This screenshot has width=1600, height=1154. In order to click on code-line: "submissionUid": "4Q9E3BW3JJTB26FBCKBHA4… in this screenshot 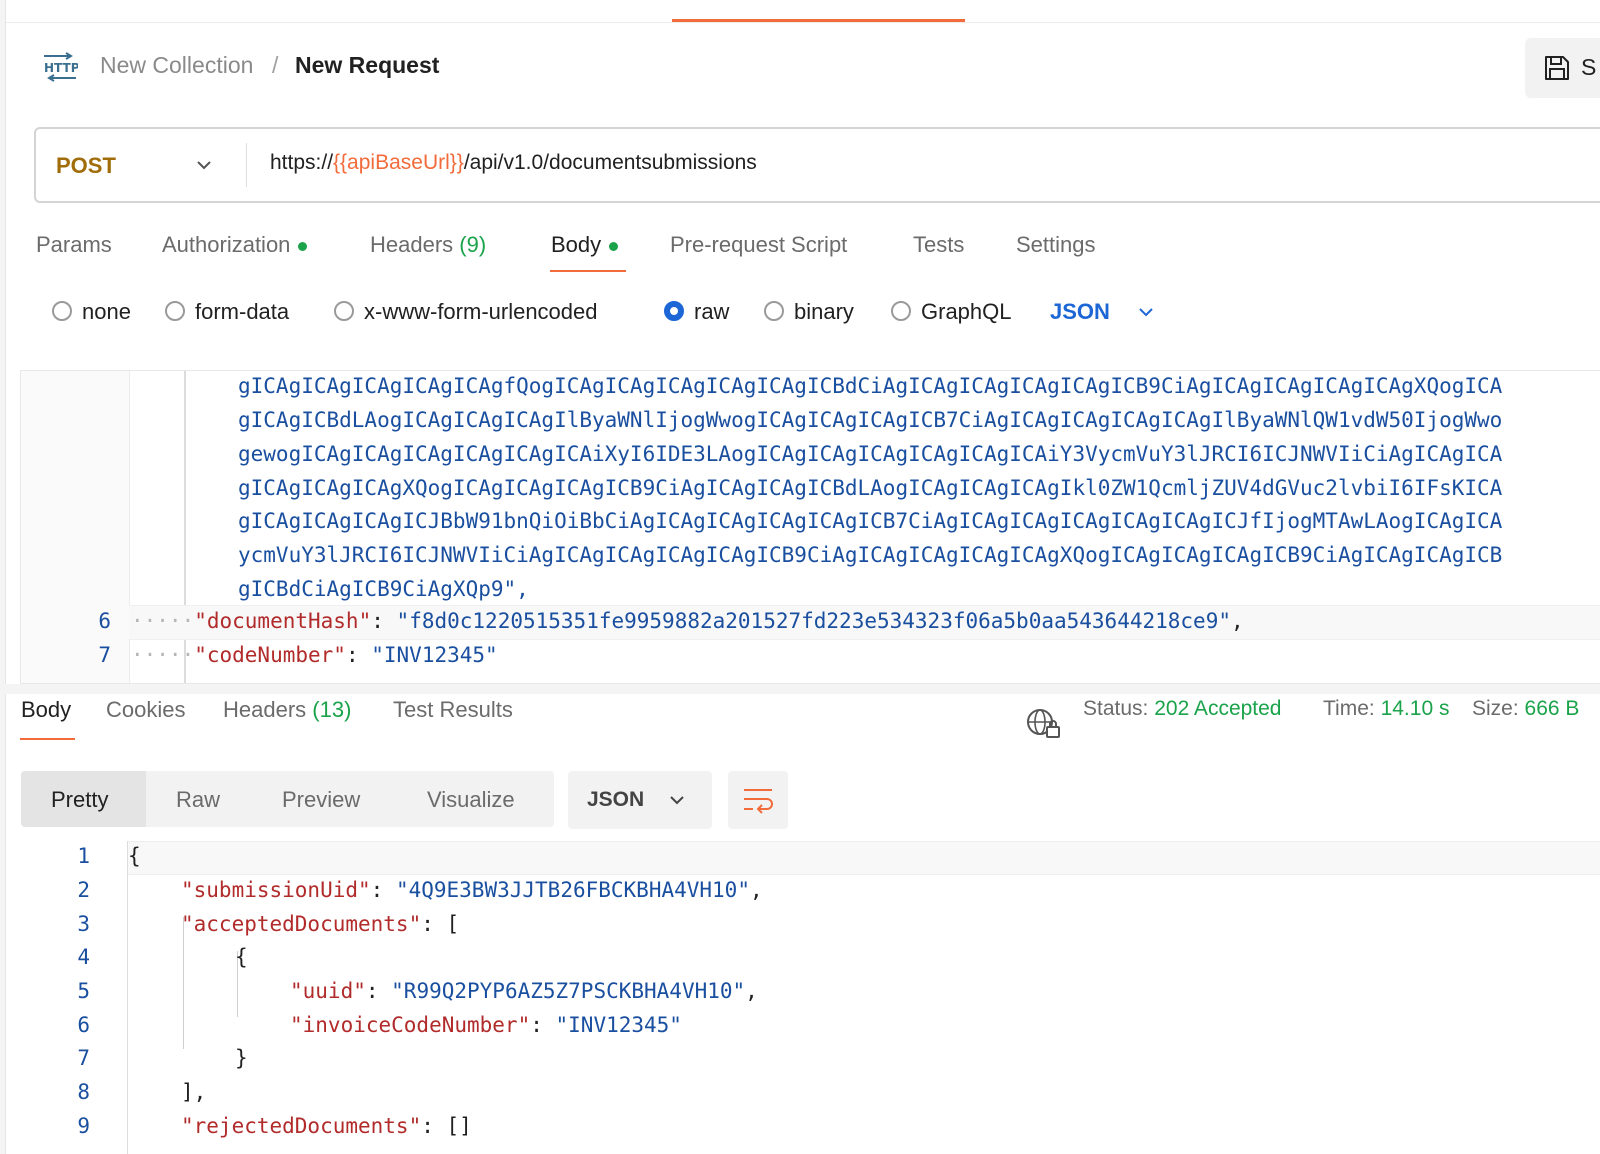, I will do `click(472, 890)`.